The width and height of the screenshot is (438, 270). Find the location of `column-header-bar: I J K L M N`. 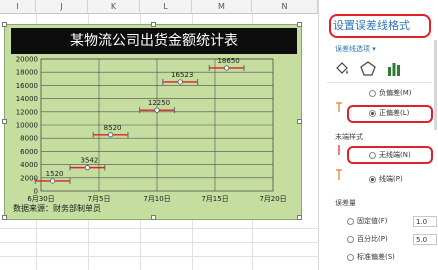

column-header-bar: I J K L M N is located at coordinates (159, 7).